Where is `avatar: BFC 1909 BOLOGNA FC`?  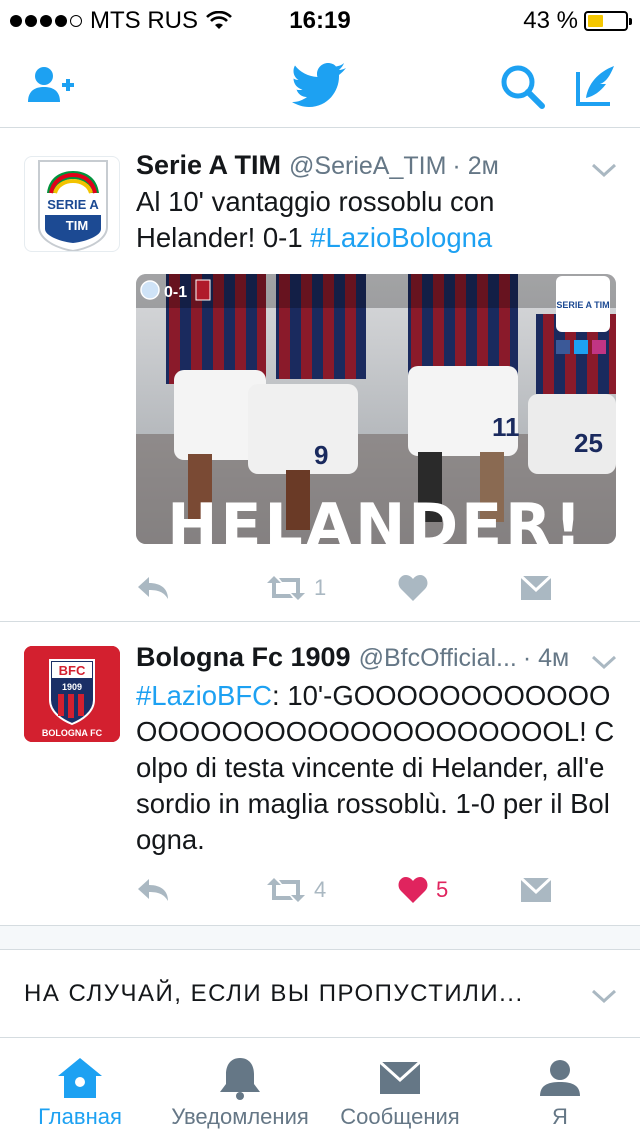 avatar: BFC 1909 BOLOGNA FC is located at coordinates (72, 694).